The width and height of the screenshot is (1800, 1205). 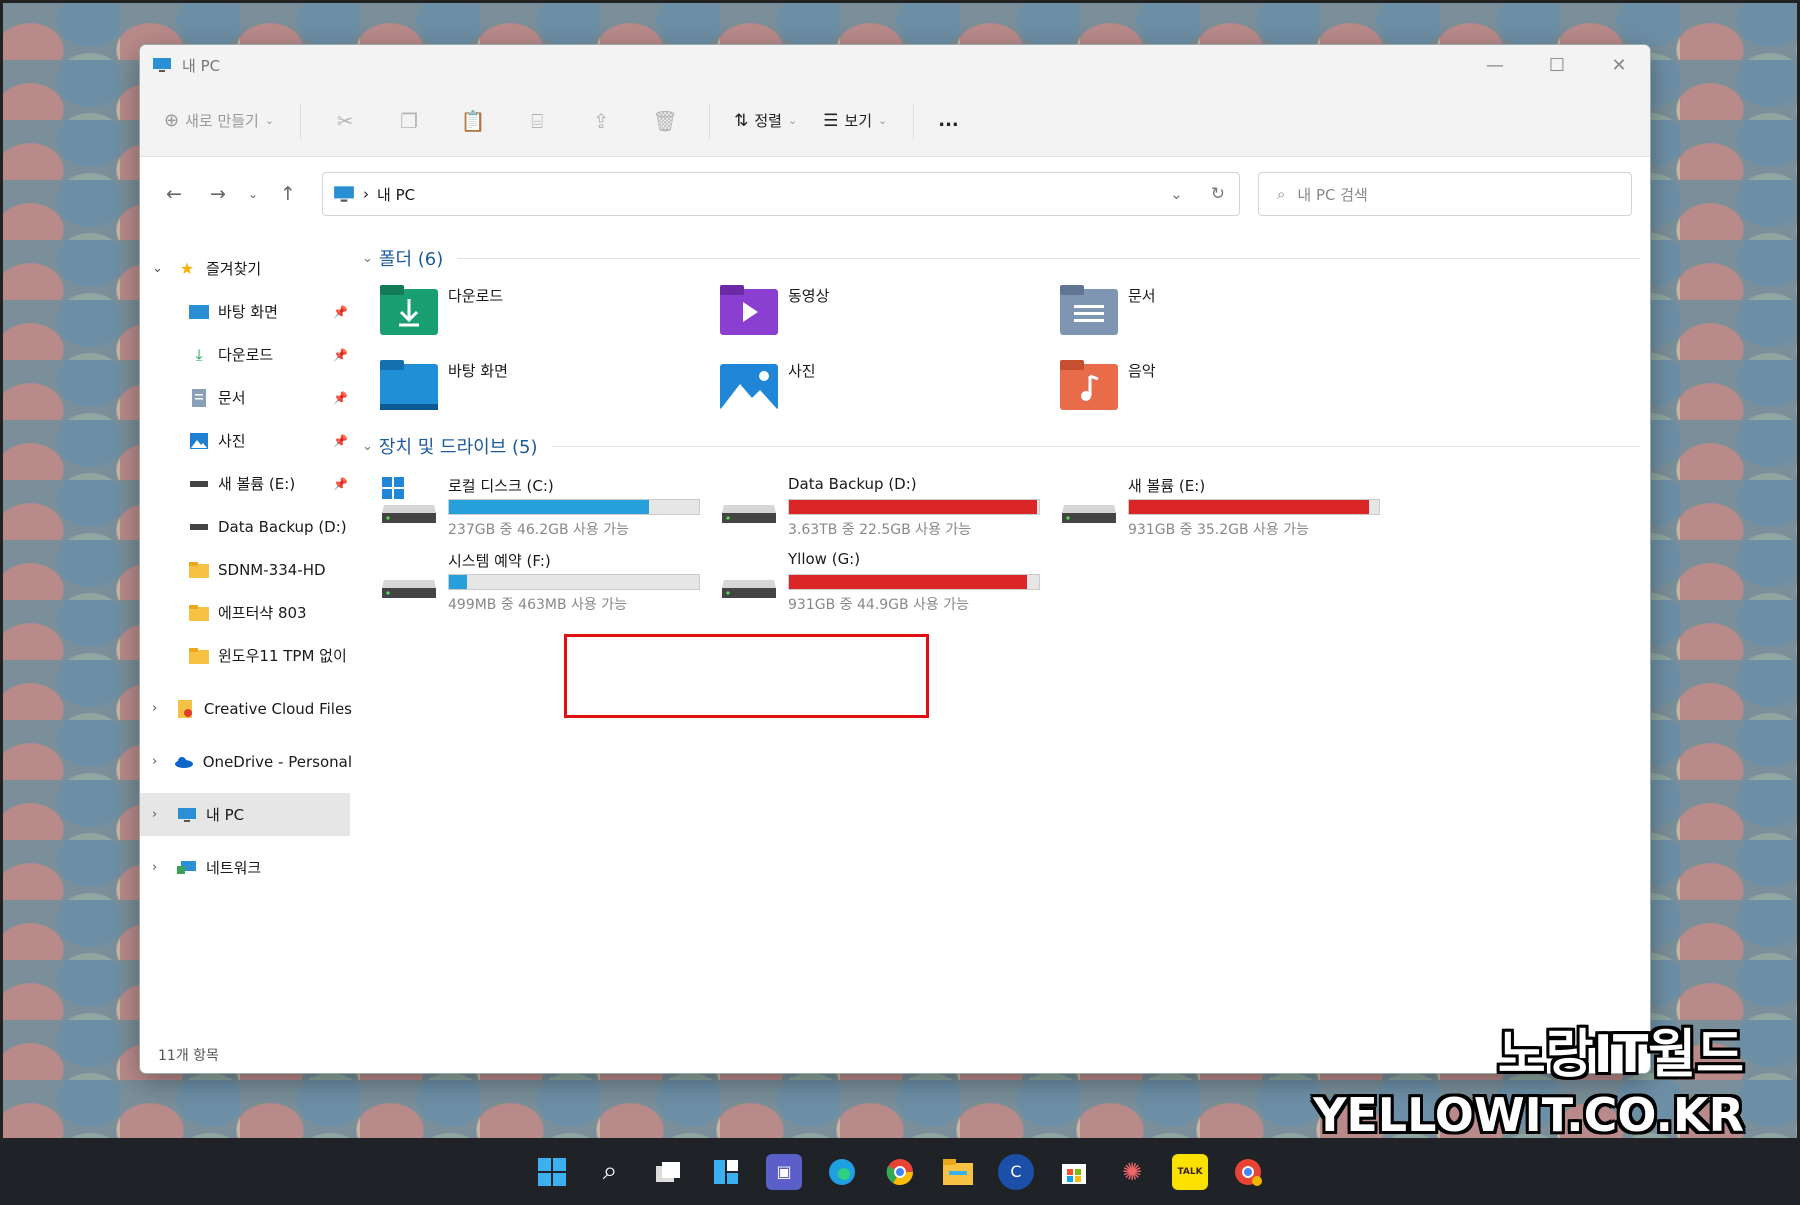 What do you see at coordinates (246, 268) in the screenshot?
I see `sidebar-item-quick-access: ⌄ ★ 즐겨찾기` at bounding box center [246, 268].